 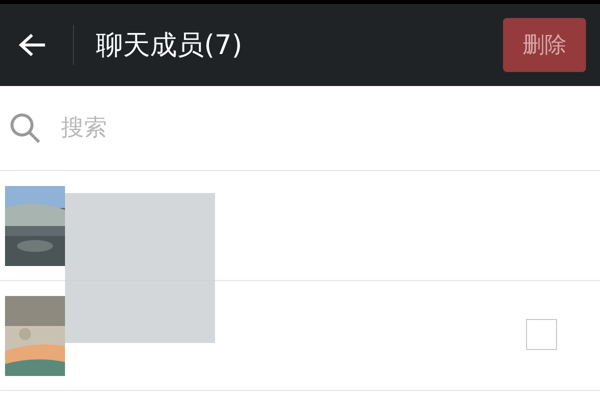 I want to click on back-arrow-icon, so click(x=32, y=45).